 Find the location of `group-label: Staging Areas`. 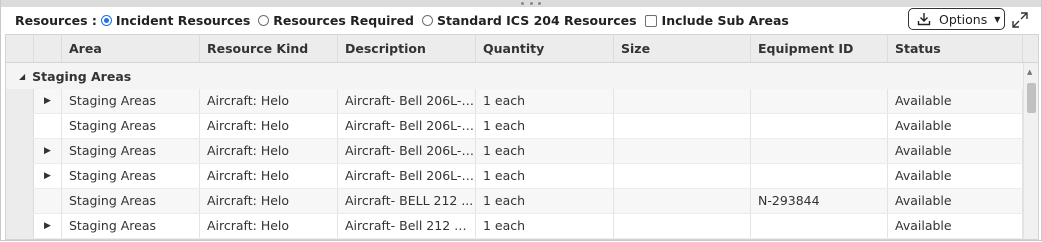

group-label: Staging Areas is located at coordinates (82, 76).